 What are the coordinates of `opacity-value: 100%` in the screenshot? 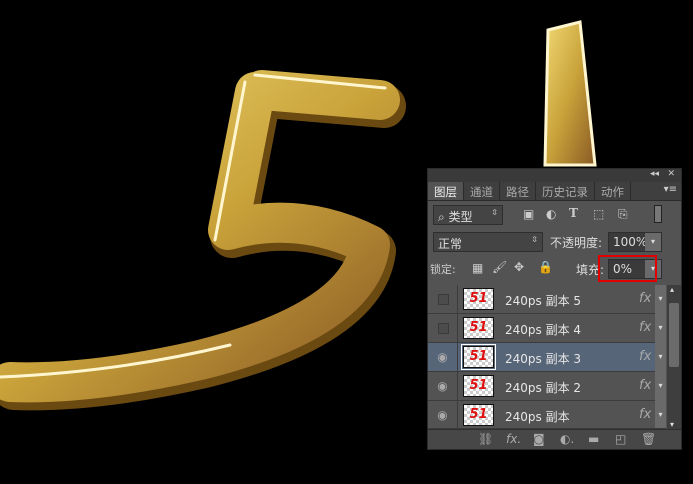 It's located at (630, 242).